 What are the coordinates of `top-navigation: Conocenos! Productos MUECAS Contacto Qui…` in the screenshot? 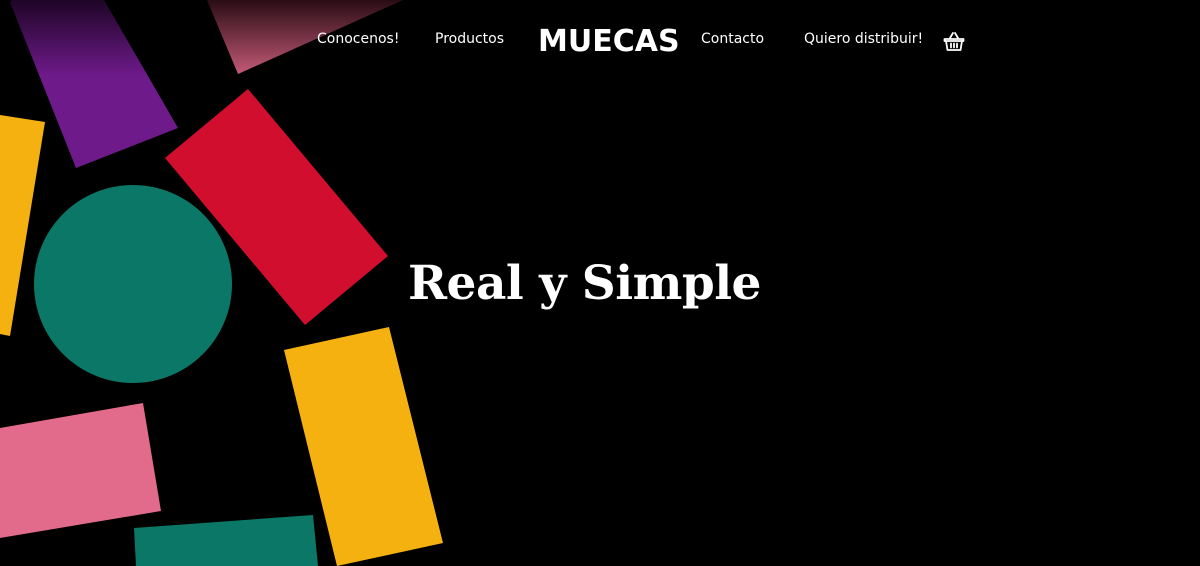 It's located at (600, 42).